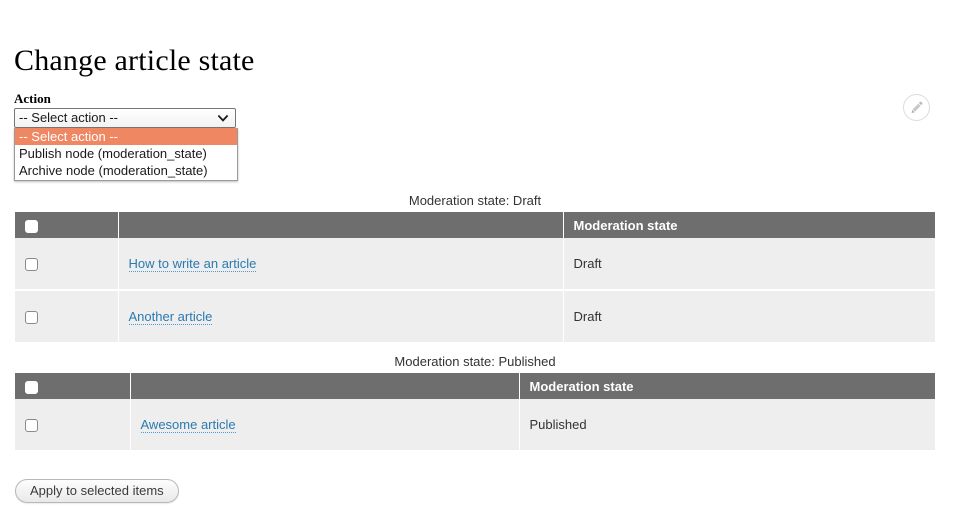 This screenshot has width=960, height=529. Describe the element at coordinates (223, 118) in the screenshot. I see `chevron-down-icon` at that location.